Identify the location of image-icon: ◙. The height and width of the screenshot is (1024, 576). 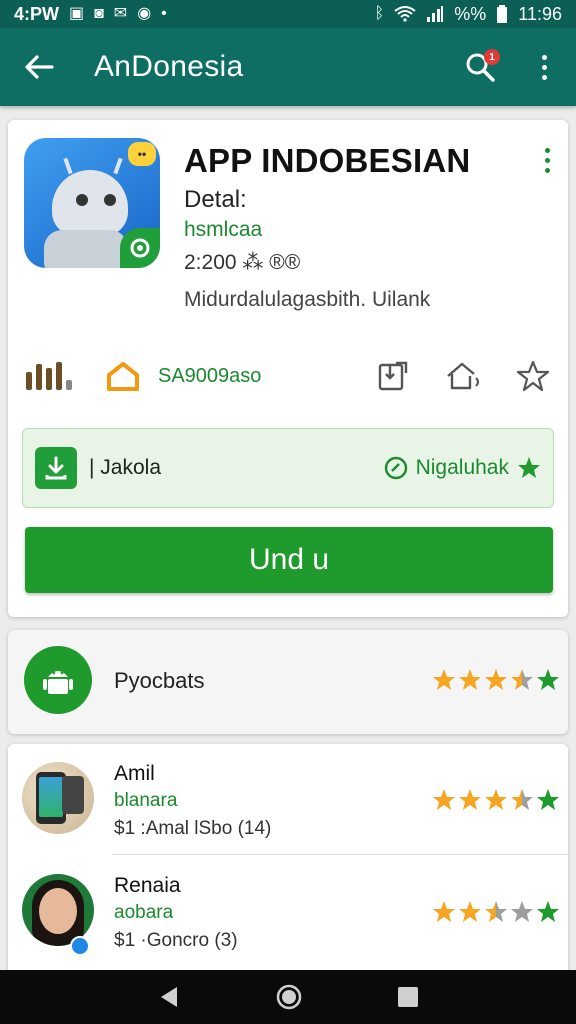
(99, 13).